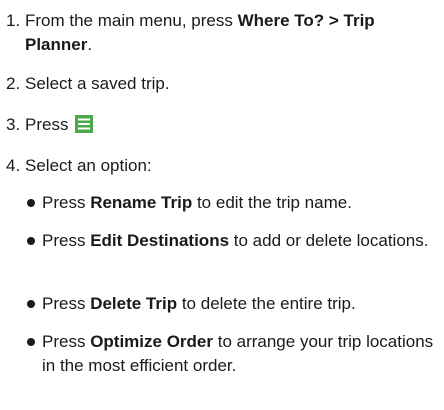 This screenshot has width=444, height=410. Describe the element at coordinates (47, 124) in the screenshot. I see `step-text: Press` at that location.